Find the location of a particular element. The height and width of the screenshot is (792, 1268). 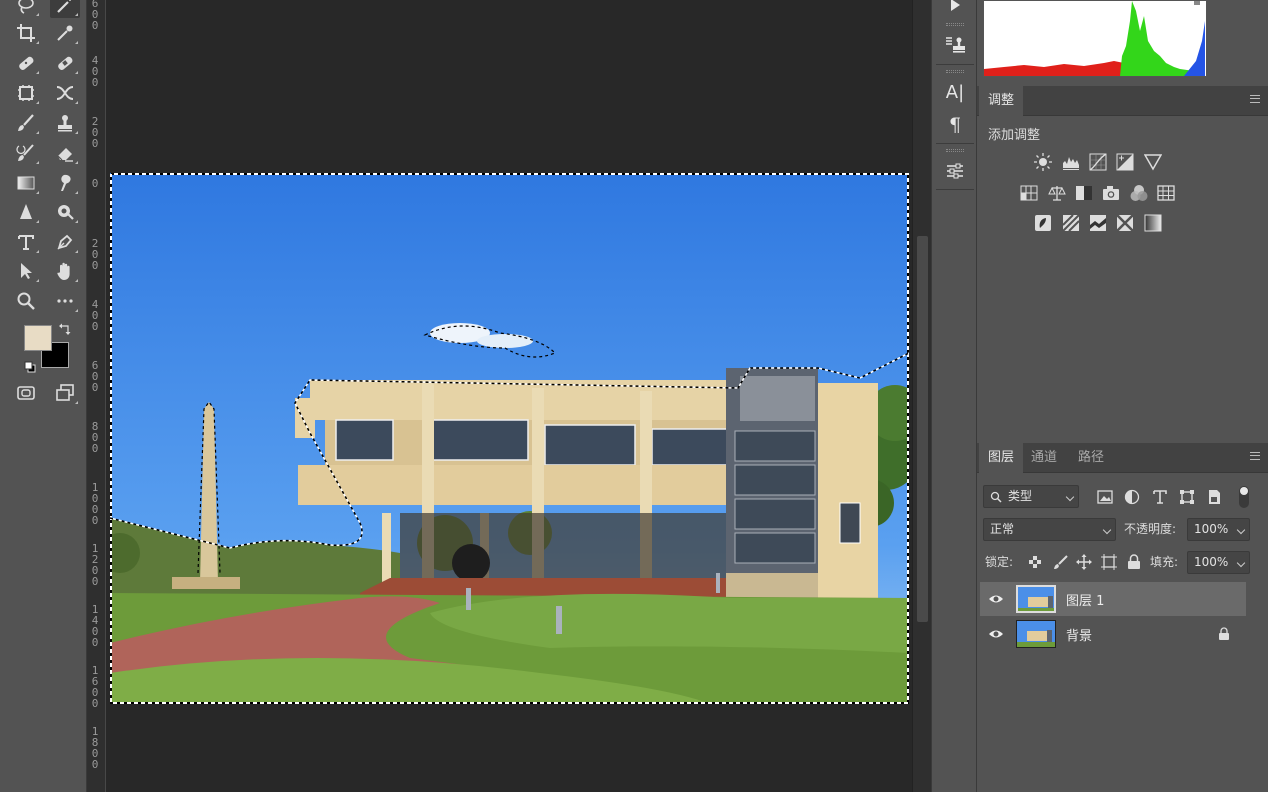

gradient-tool is located at coordinates (26, 183).